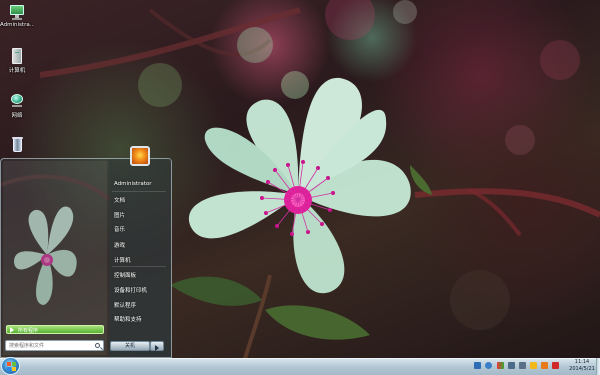  What do you see at coordinates (598, 366) in the screenshot?
I see `show-desktop-button` at bounding box center [598, 366].